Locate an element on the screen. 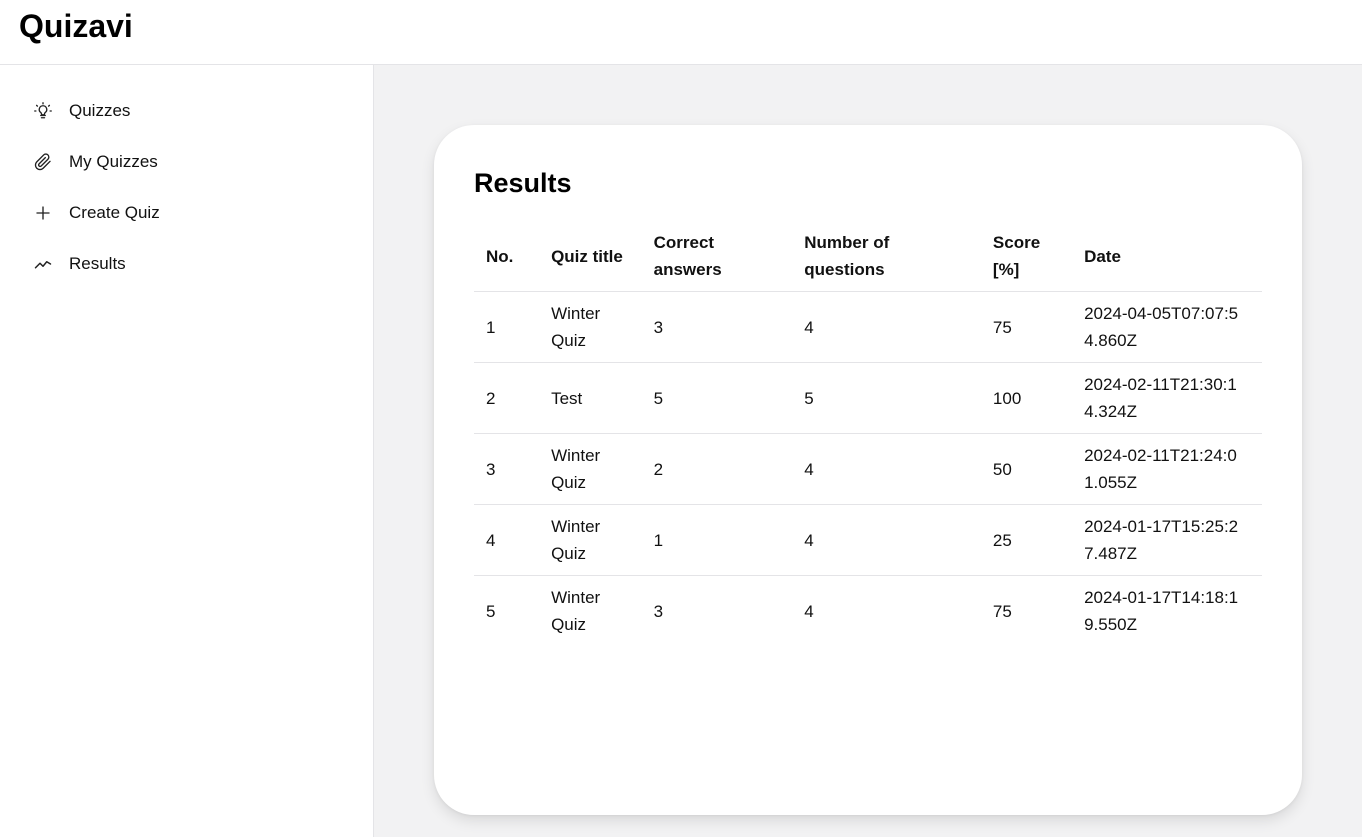  cell-no: 1 is located at coordinates (507, 327).